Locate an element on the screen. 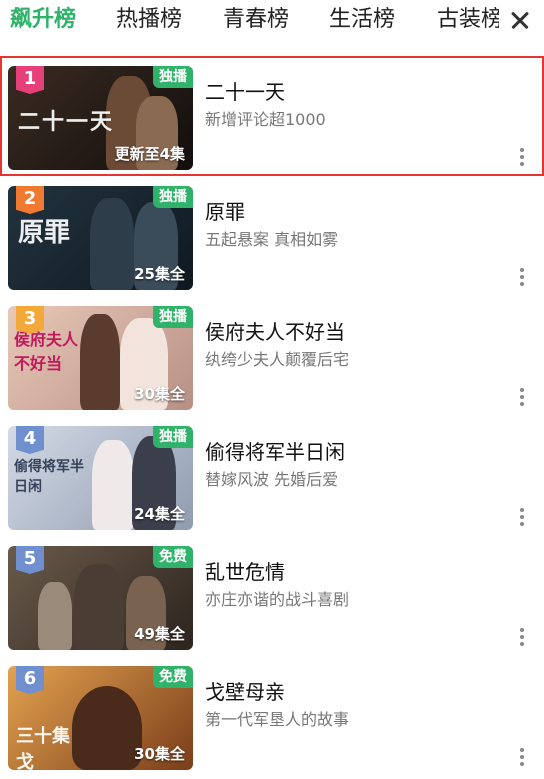 This screenshot has height=779, width=544. poster-title-text: 三十集 戈 is located at coordinates (43, 748).